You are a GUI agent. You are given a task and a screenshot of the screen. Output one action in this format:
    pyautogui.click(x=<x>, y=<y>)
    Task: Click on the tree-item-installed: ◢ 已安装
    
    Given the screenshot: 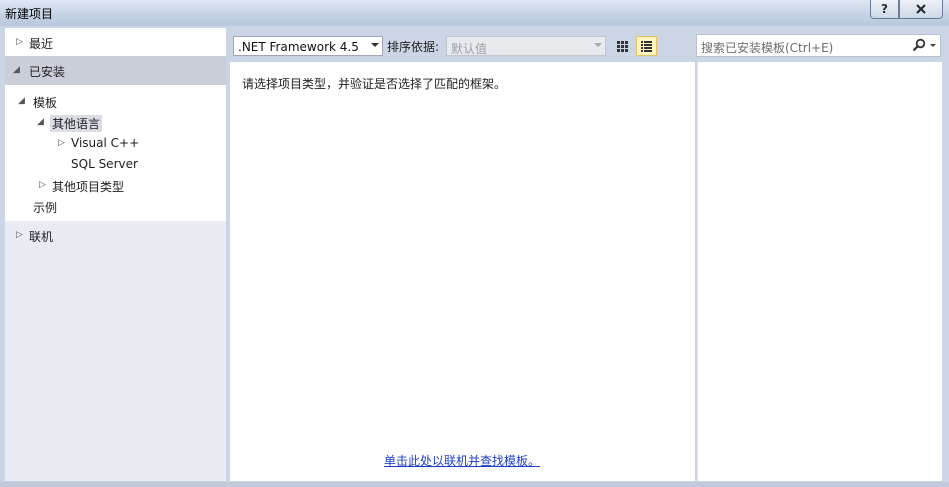 What is the action you would take?
    pyautogui.click(x=115, y=70)
    